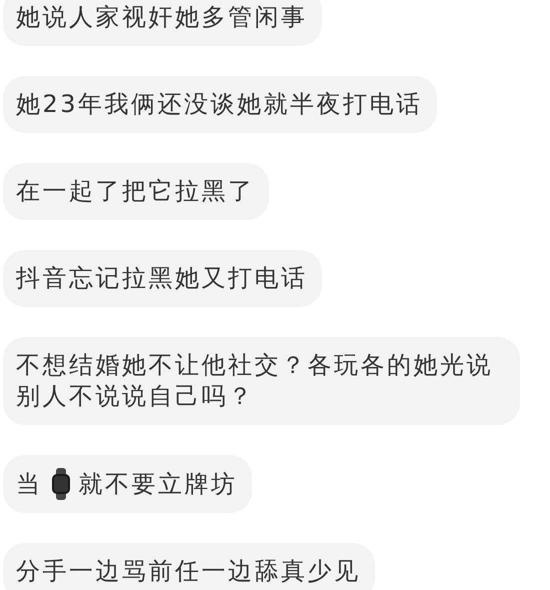 This screenshot has height=590, width=550. What do you see at coordinates (219, 104) in the screenshot?
I see `message-text: 她23年我俩还没谈她就半夜打电话` at bounding box center [219, 104].